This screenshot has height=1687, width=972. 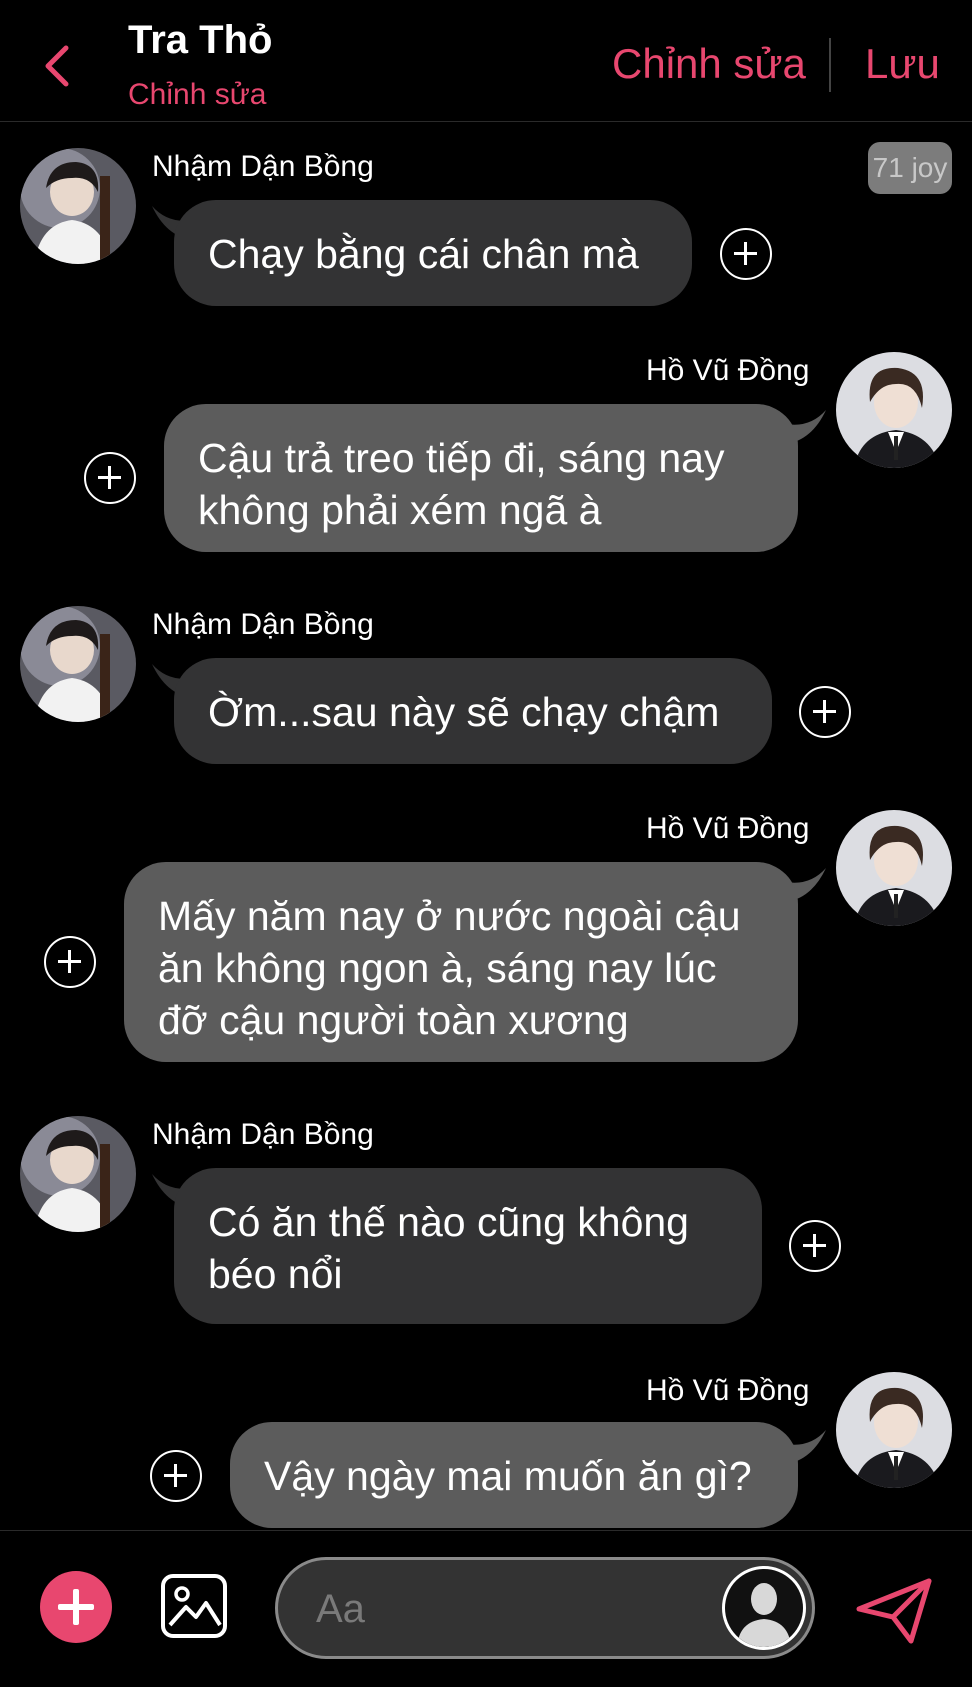 What do you see at coordinates (473, 711) in the screenshot?
I see `message-bubble: Ờm...sau này sẽ chạy chậm` at bounding box center [473, 711].